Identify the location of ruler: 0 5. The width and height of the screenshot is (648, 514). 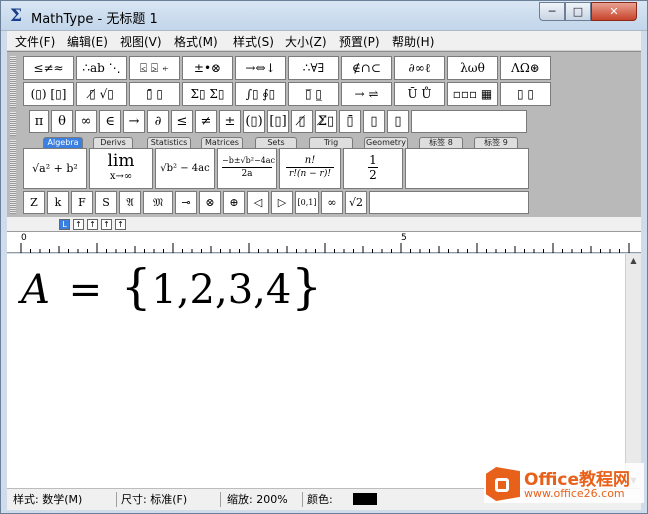
(324, 242).